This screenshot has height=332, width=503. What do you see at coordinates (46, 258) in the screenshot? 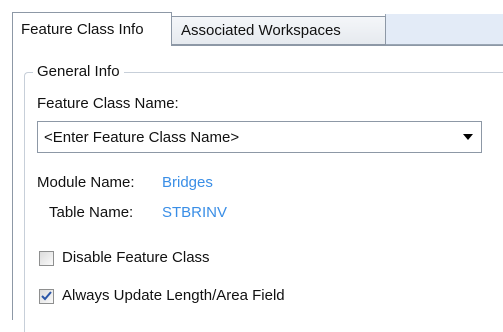
I see `disable-feature-class-checkbox` at bounding box center [46, 258].